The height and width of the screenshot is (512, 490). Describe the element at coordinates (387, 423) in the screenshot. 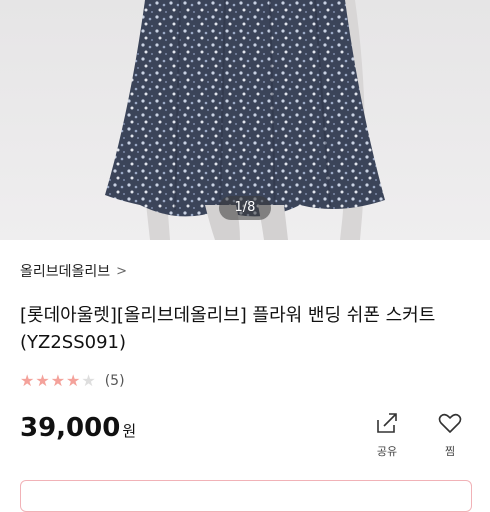

I see `share-icon` at that location.